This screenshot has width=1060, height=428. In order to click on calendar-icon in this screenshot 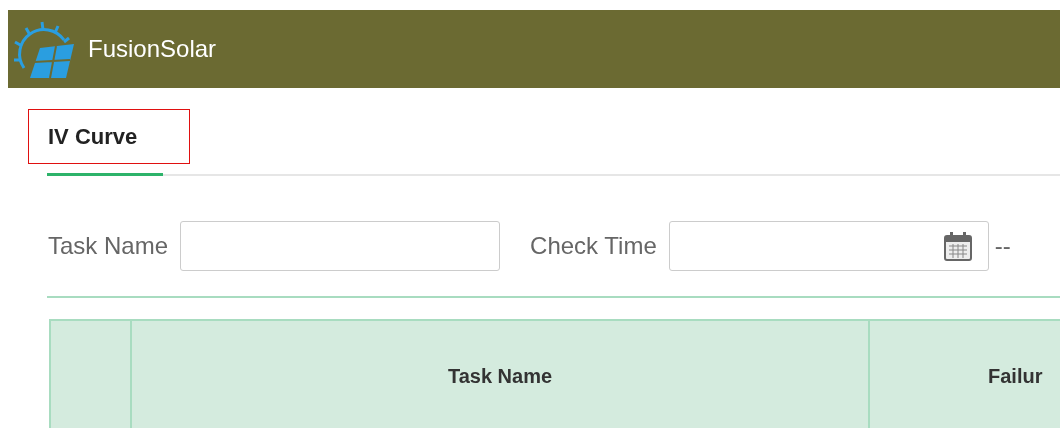, I will do `click(957, 246)`.